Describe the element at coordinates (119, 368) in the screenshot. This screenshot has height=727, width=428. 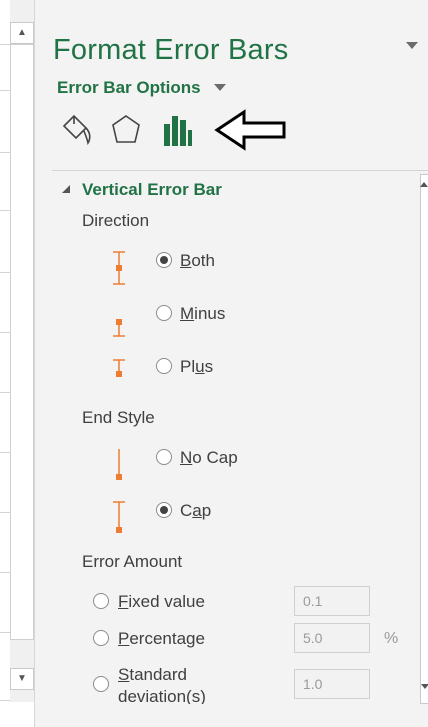
I see `error-bar-plus-icon` at that location.